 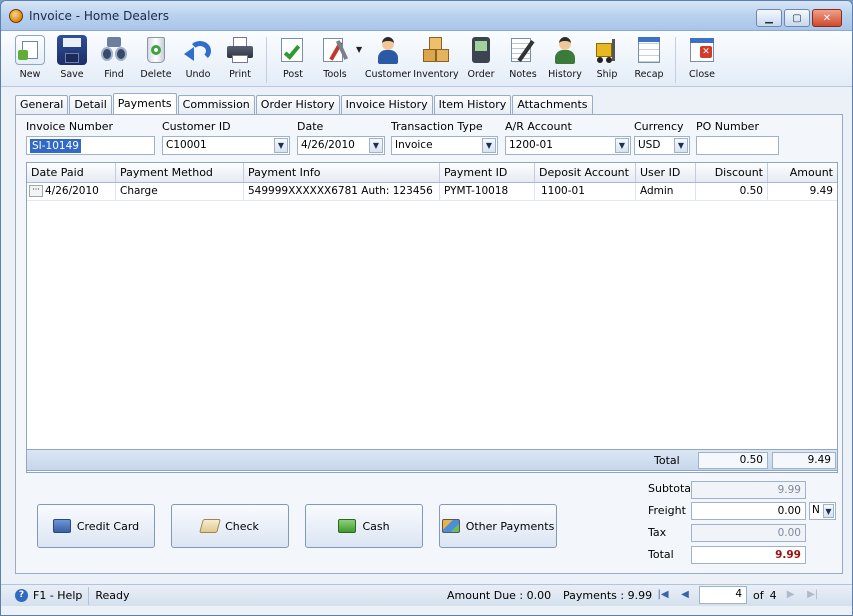 What do you see at coordinates (769, 18) in the screenshot?
I see `minimize-button: ▁` at bounding box center [769, 18].